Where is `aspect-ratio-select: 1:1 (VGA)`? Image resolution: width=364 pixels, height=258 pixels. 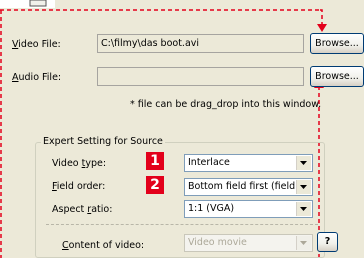 aspect-ratio-select: 1:1 (VGA) is located at coordinates (248, 209).